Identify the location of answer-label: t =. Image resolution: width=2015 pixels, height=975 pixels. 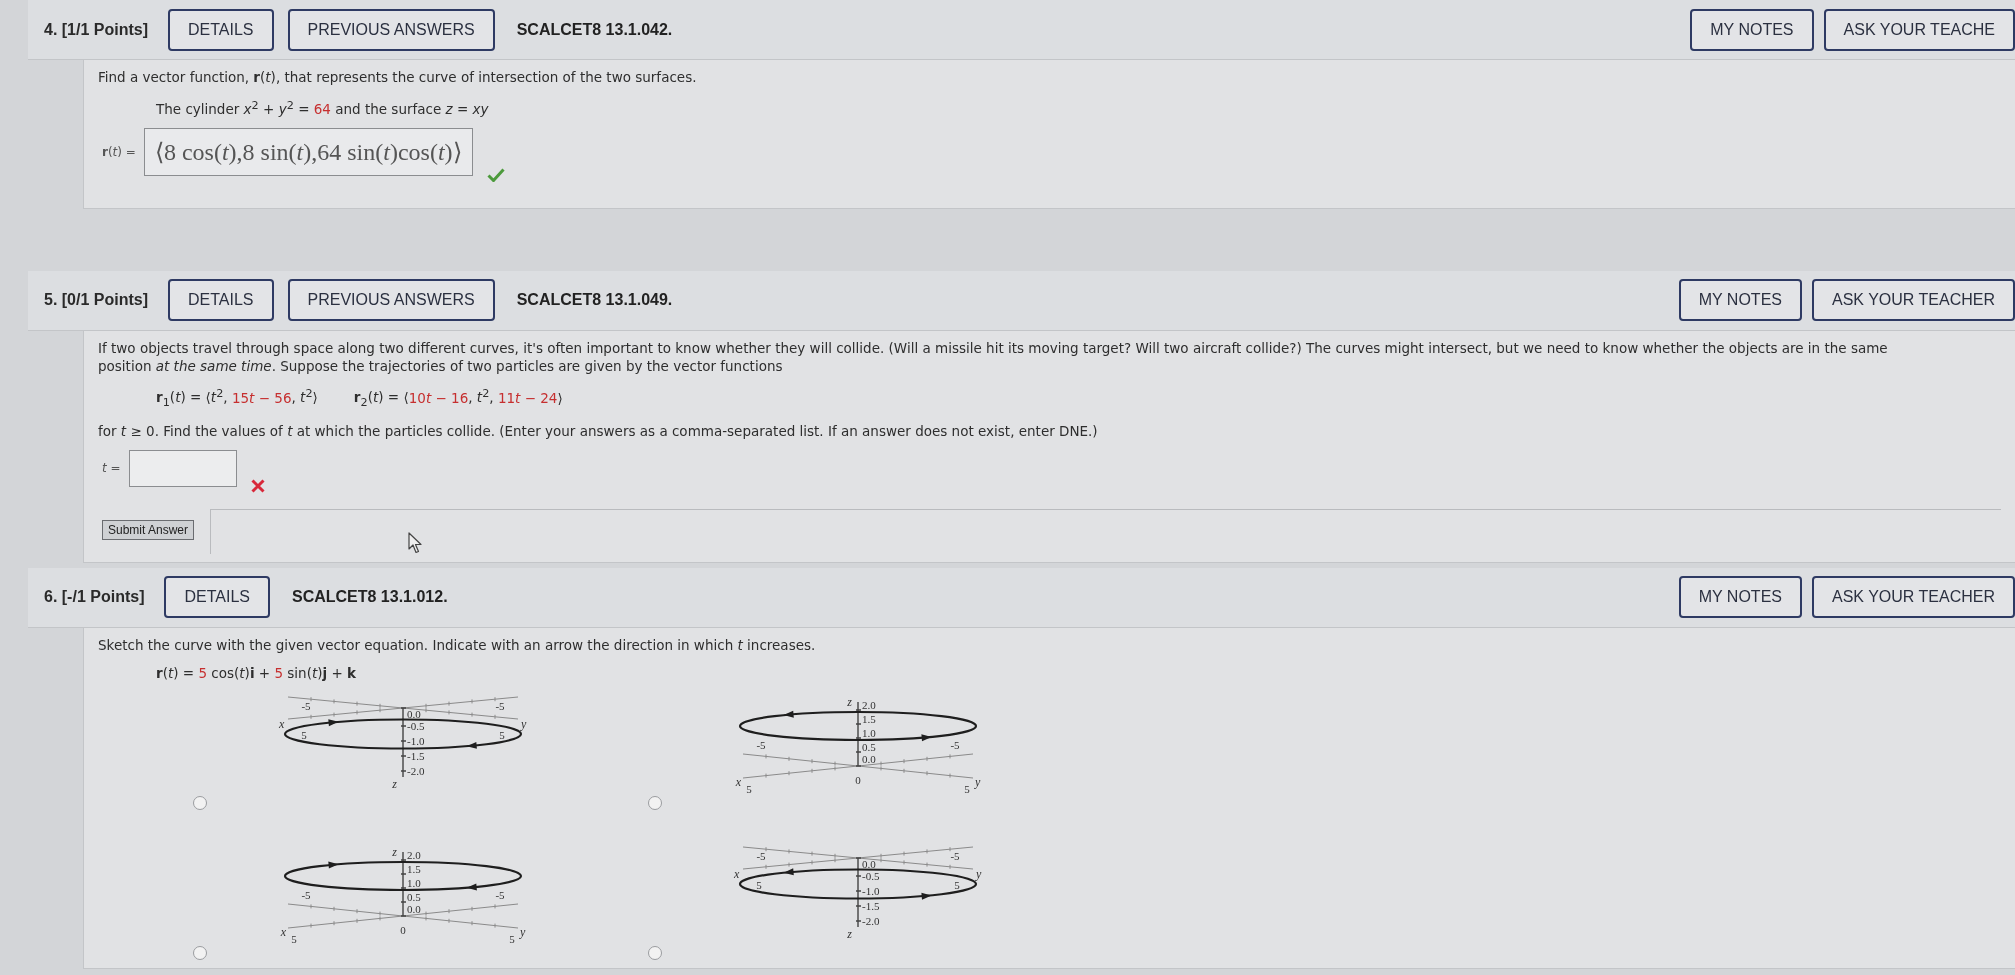
(111, 468).